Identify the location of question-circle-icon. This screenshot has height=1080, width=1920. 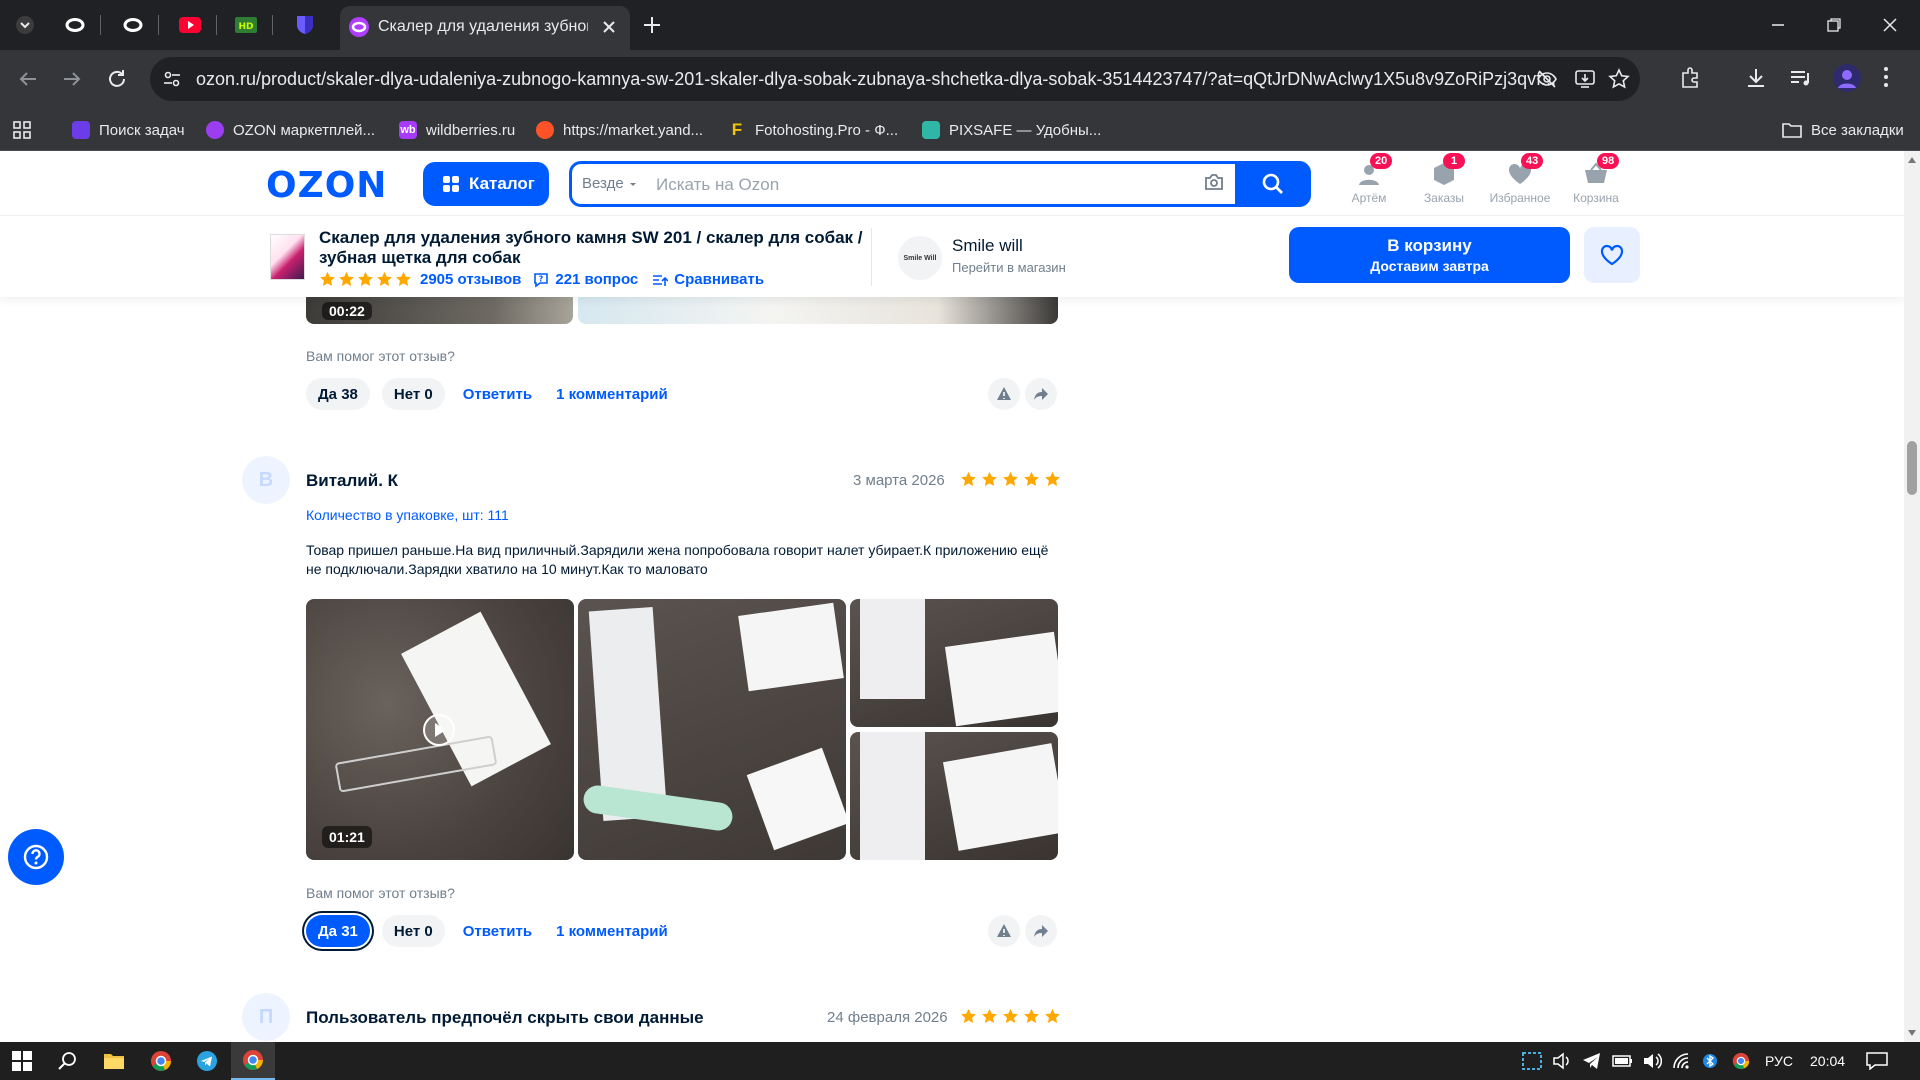
(36, 857).